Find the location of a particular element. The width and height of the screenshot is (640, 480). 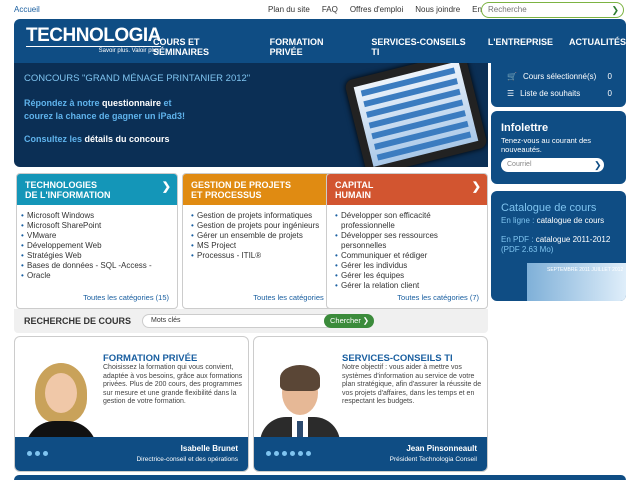

list-item: Développement Web is located at coordinates (95, 246).